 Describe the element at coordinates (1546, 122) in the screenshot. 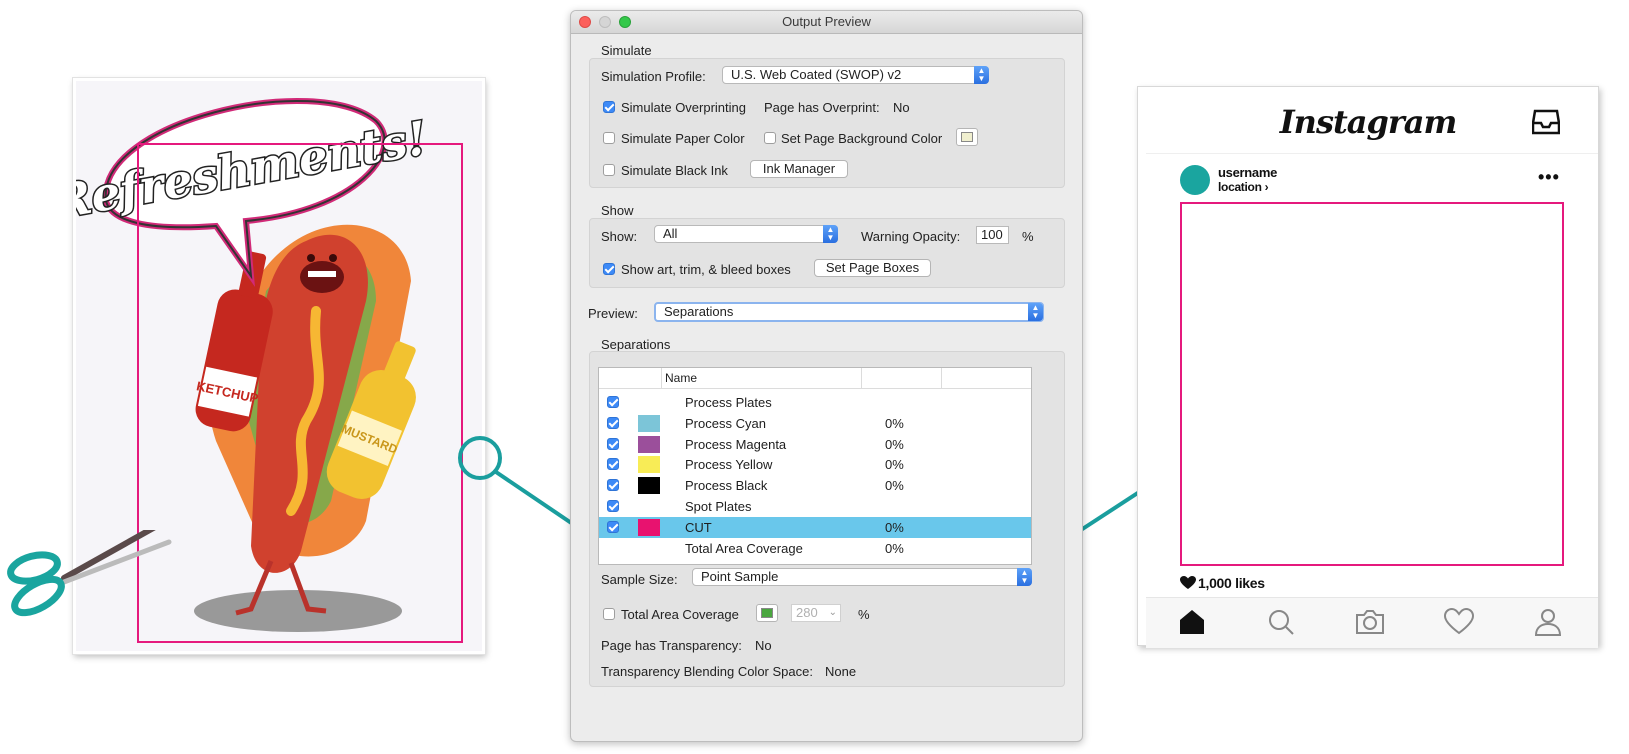

I see `inbox-icon` at that location.